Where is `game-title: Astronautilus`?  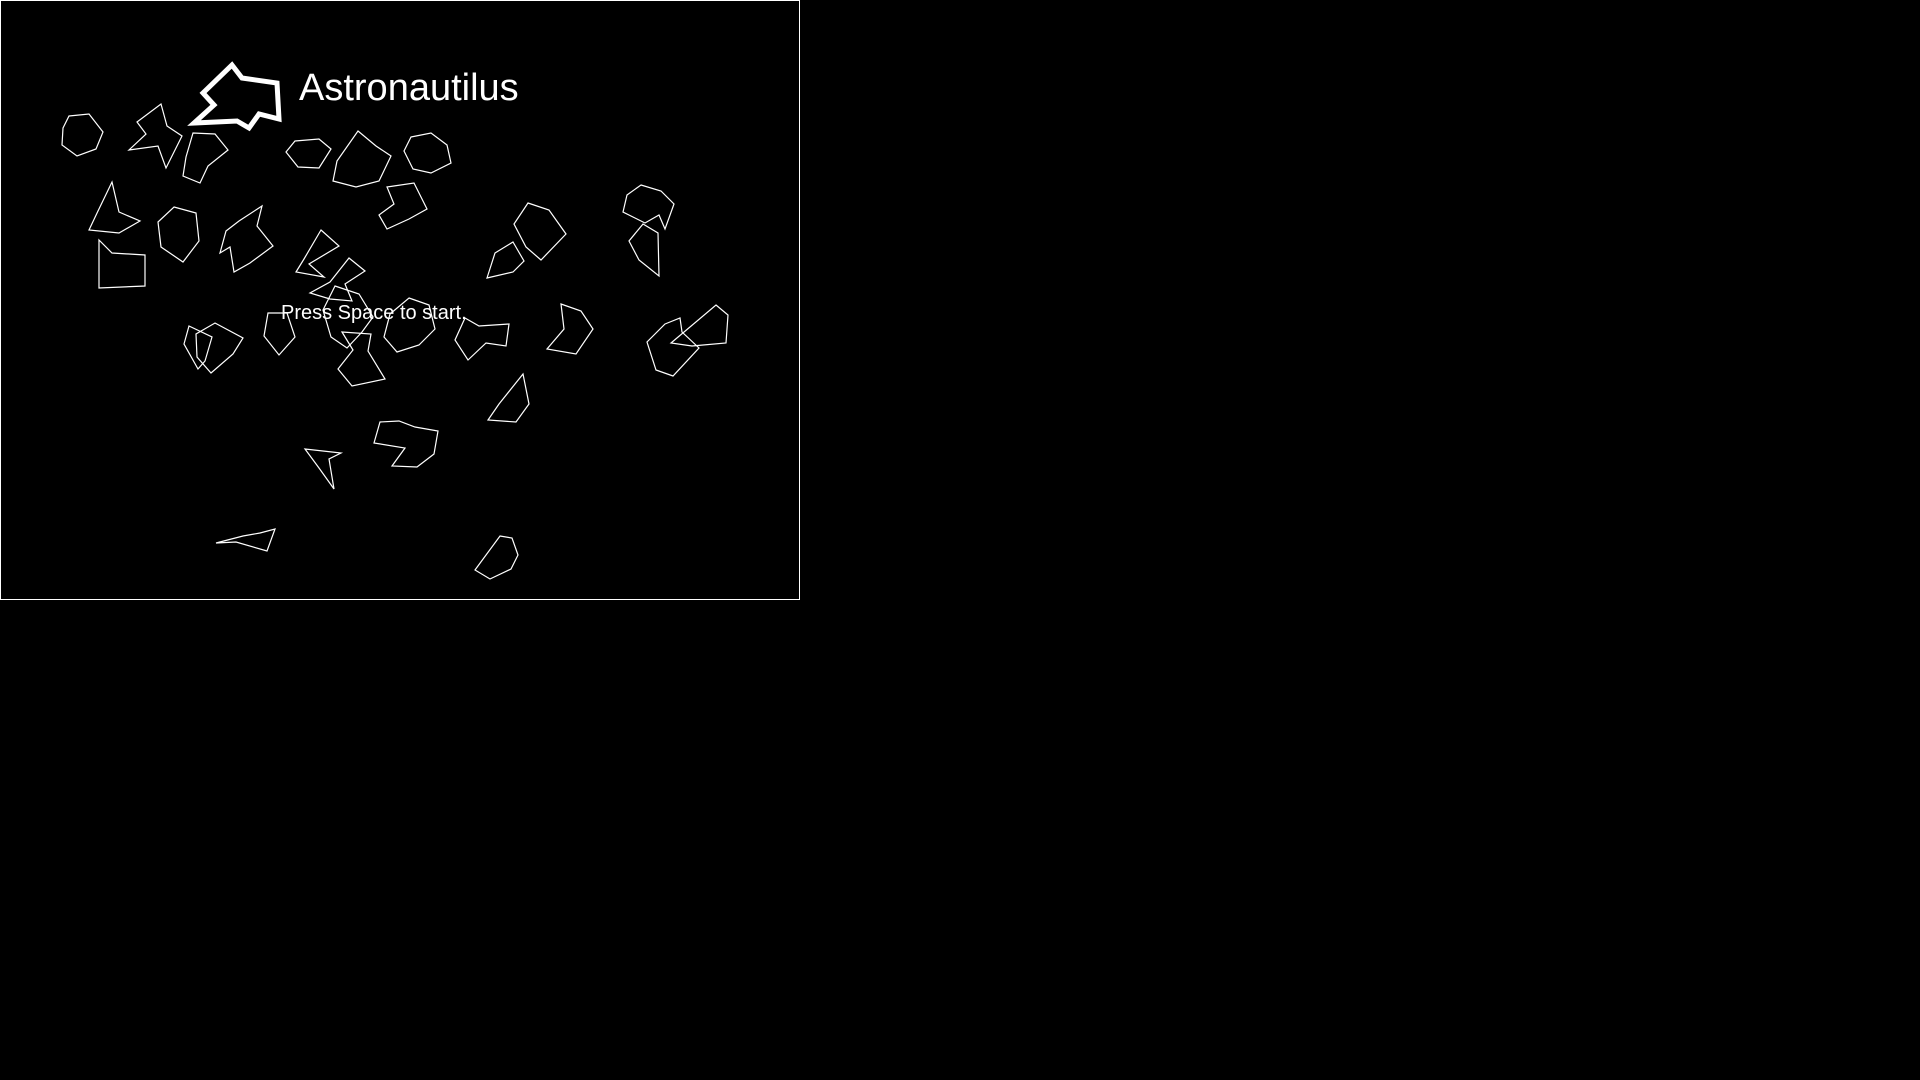 game-title: Astronautilus is located at coordinates (409, 88).